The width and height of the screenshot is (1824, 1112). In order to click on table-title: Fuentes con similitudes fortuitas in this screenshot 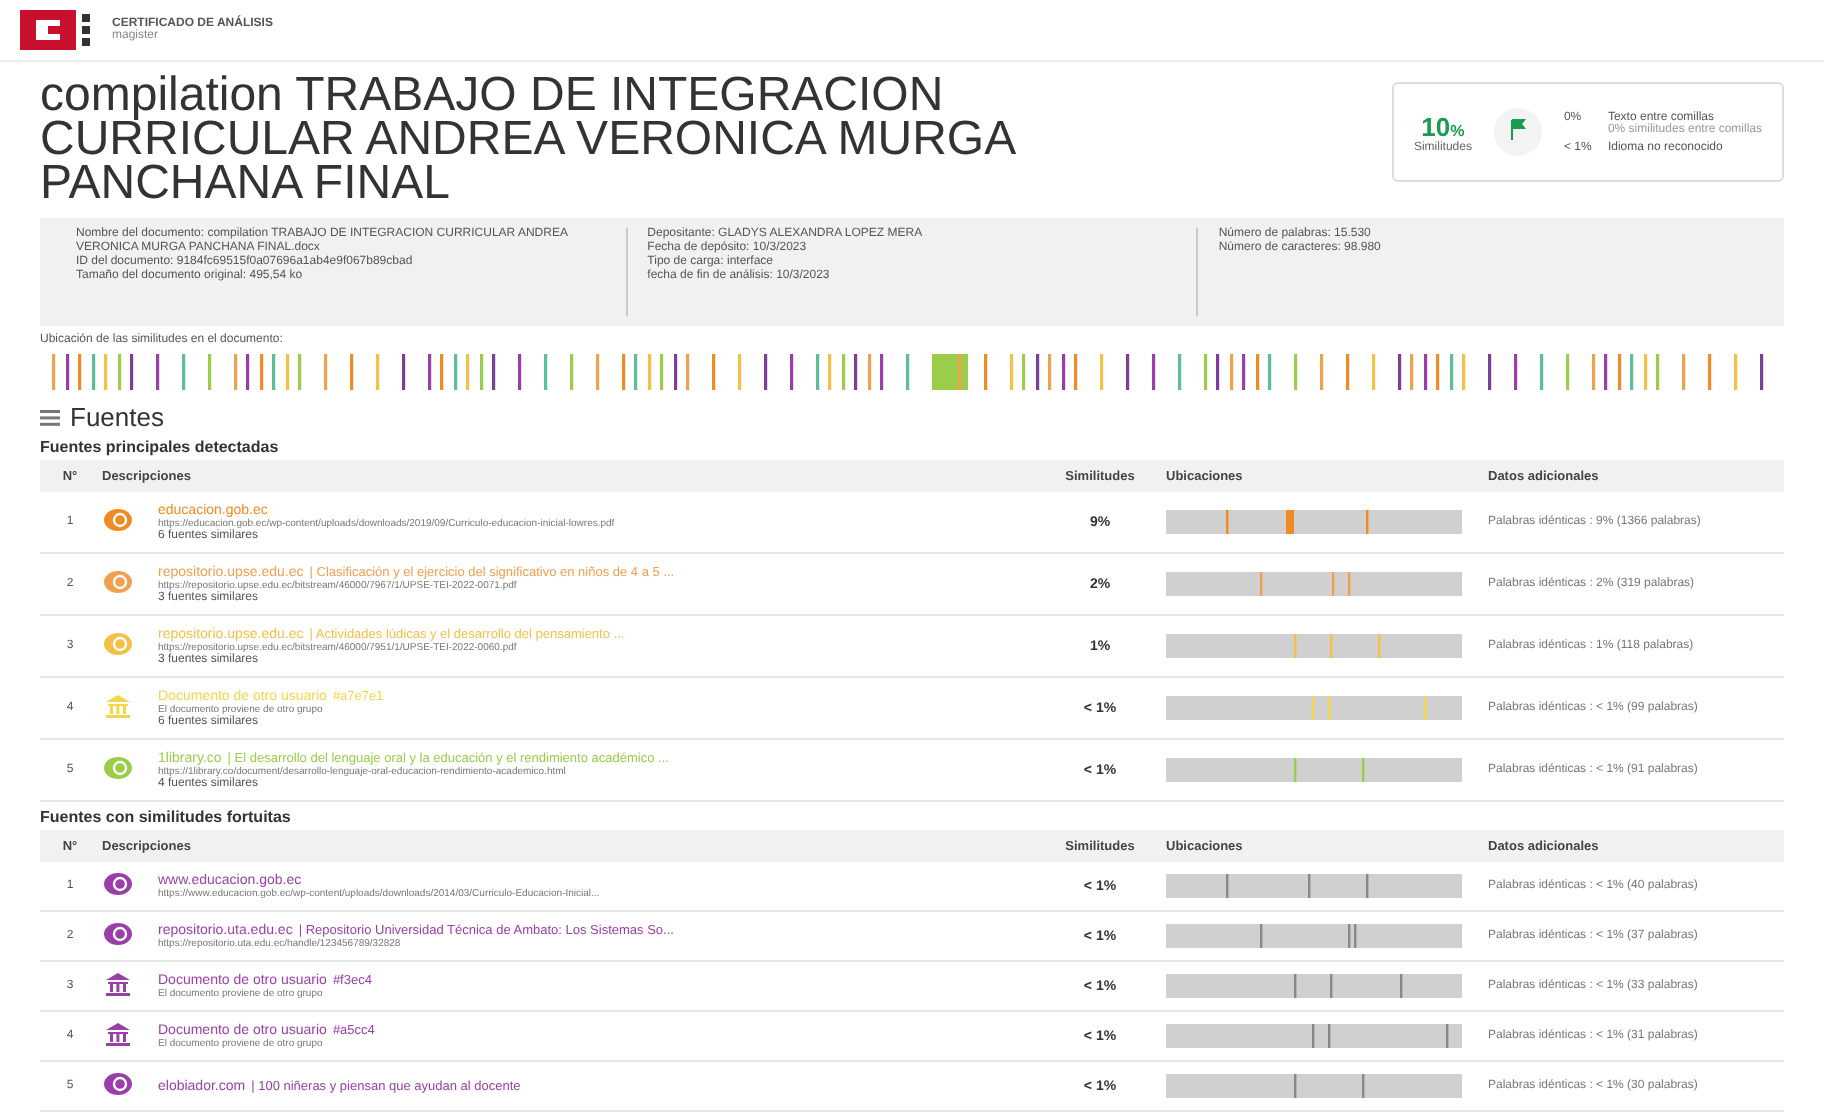, I will do `click(166, 817)`.